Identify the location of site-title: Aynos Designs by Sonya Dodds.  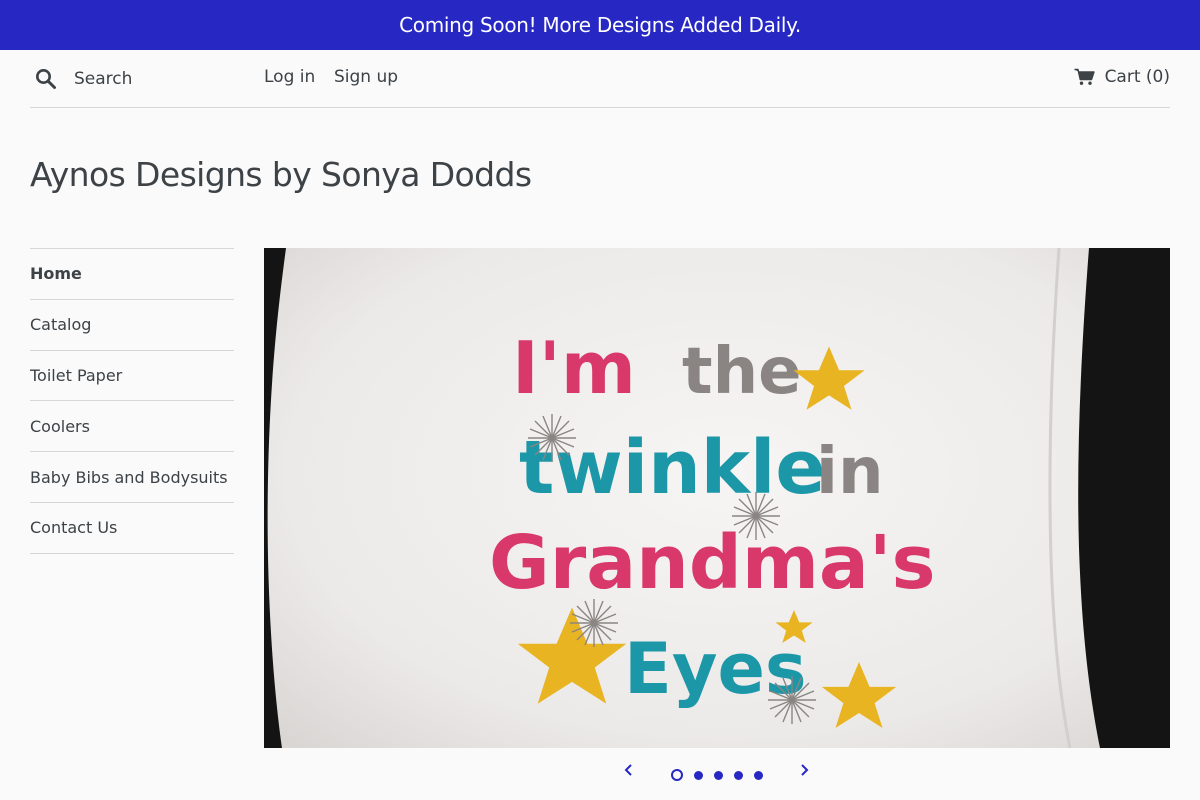
(281, 174).